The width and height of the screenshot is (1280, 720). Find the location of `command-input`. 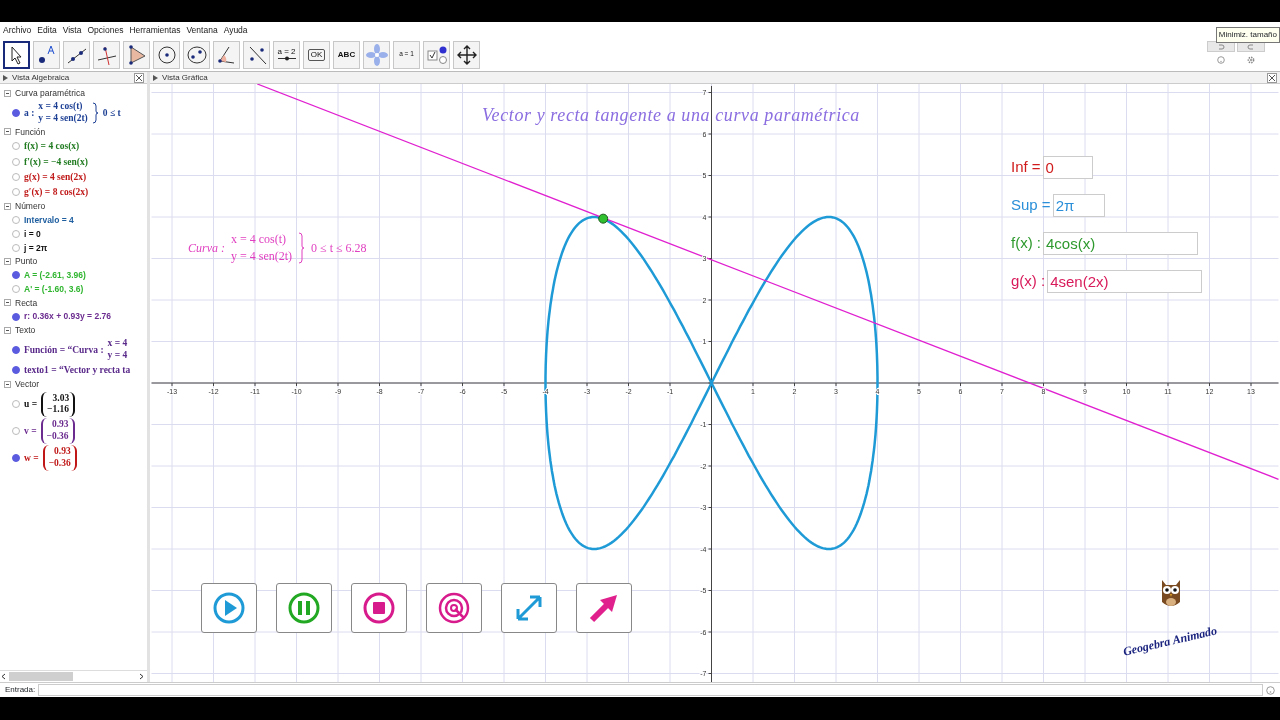

command-input is located at coordinates (650, 690).